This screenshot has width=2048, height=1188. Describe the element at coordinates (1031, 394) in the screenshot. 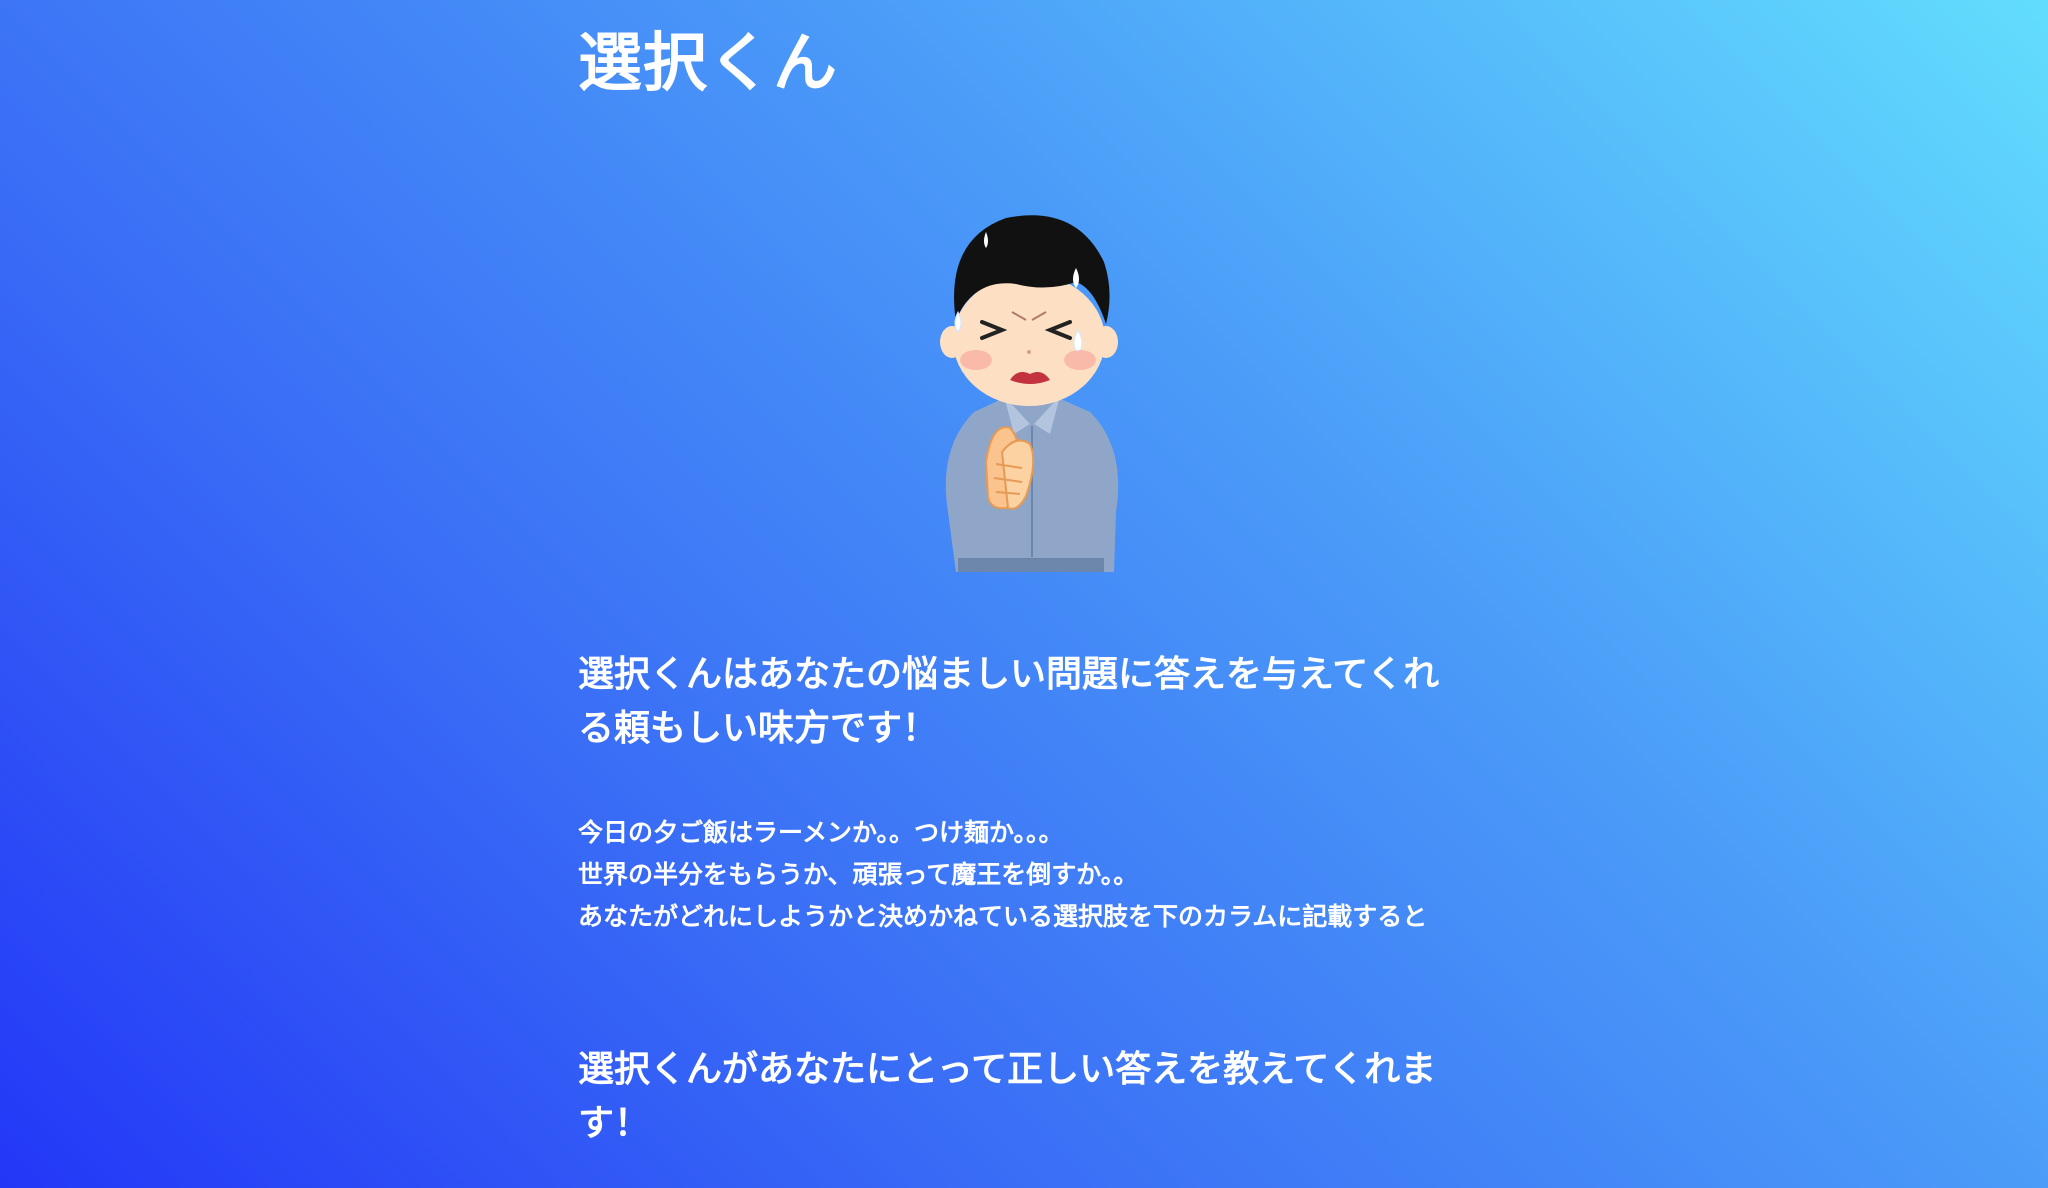

I see `worried-praying-man-icon` at that location.